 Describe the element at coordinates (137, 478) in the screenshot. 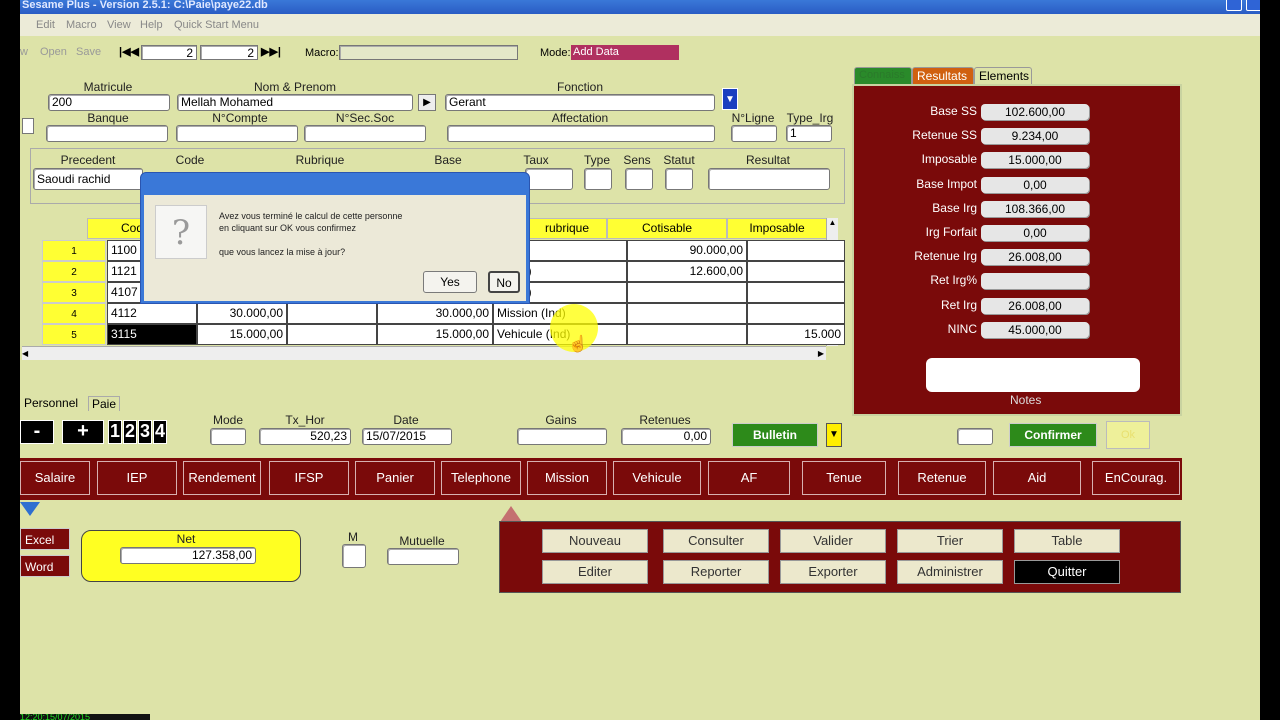

I see `rubrique-button-iep: IEP` at that location.